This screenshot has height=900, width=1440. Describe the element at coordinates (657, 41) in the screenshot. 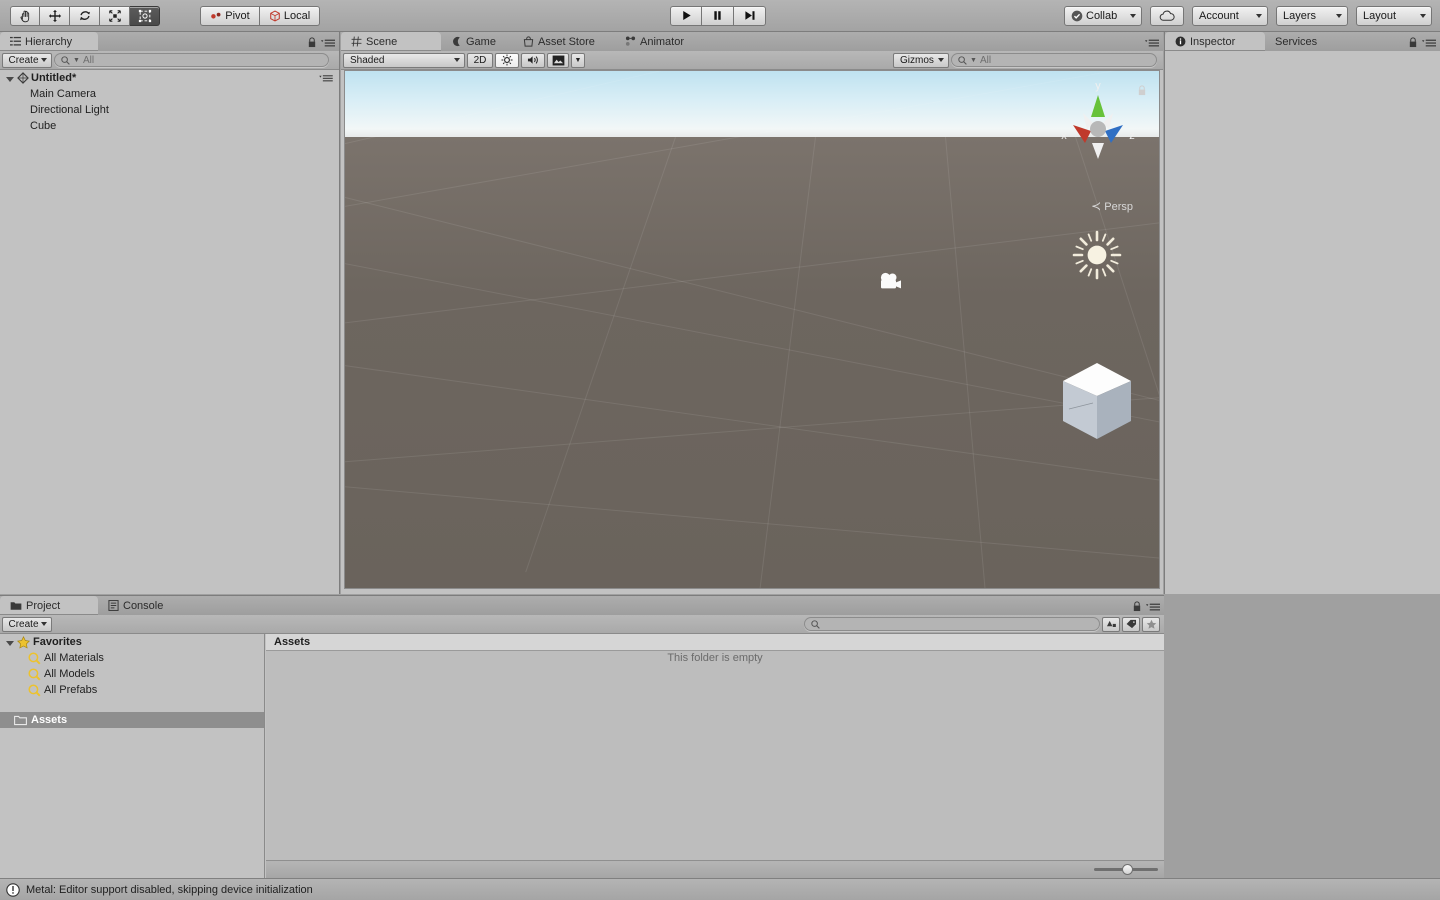

I see `tab-animator: Animator` at that location.